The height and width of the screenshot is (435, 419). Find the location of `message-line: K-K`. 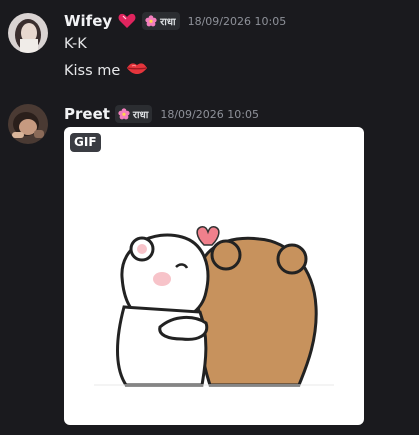

message-line: K-K is located at coordinates (75, 44).